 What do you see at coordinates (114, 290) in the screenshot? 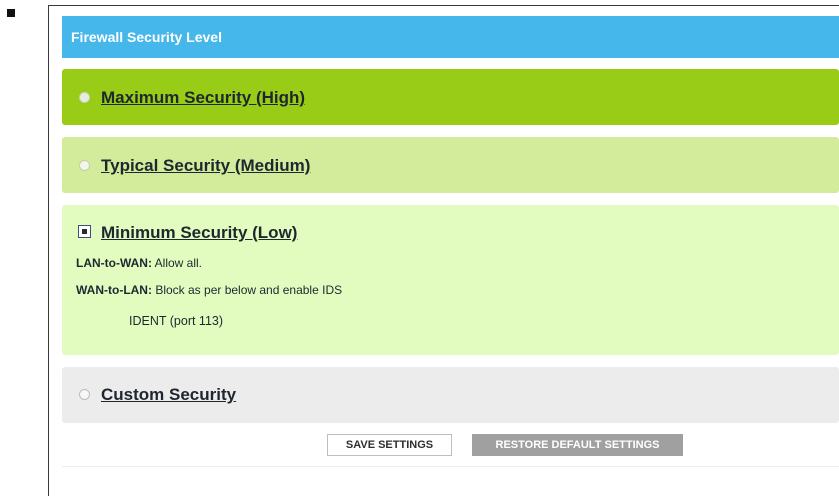
I see `wan-to-lan-label: WAN-to-LAN:` at bounding box center [114, 290].